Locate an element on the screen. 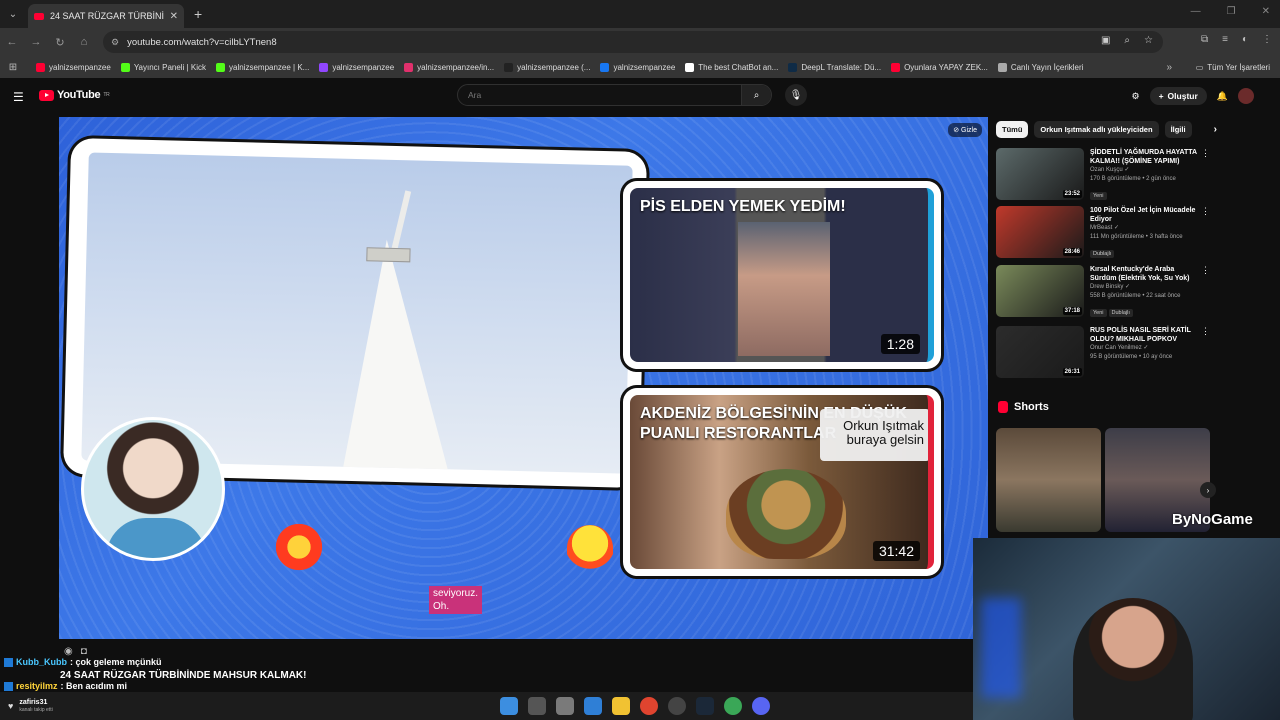  back-icon: ← is located at coordinates (12, 42).